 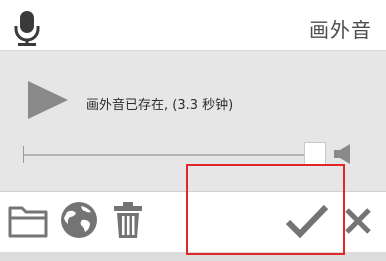 What do you see at coordinates (315, 154) in the screenshot?
I see `slider-handle` at bounding box center [315, 154].